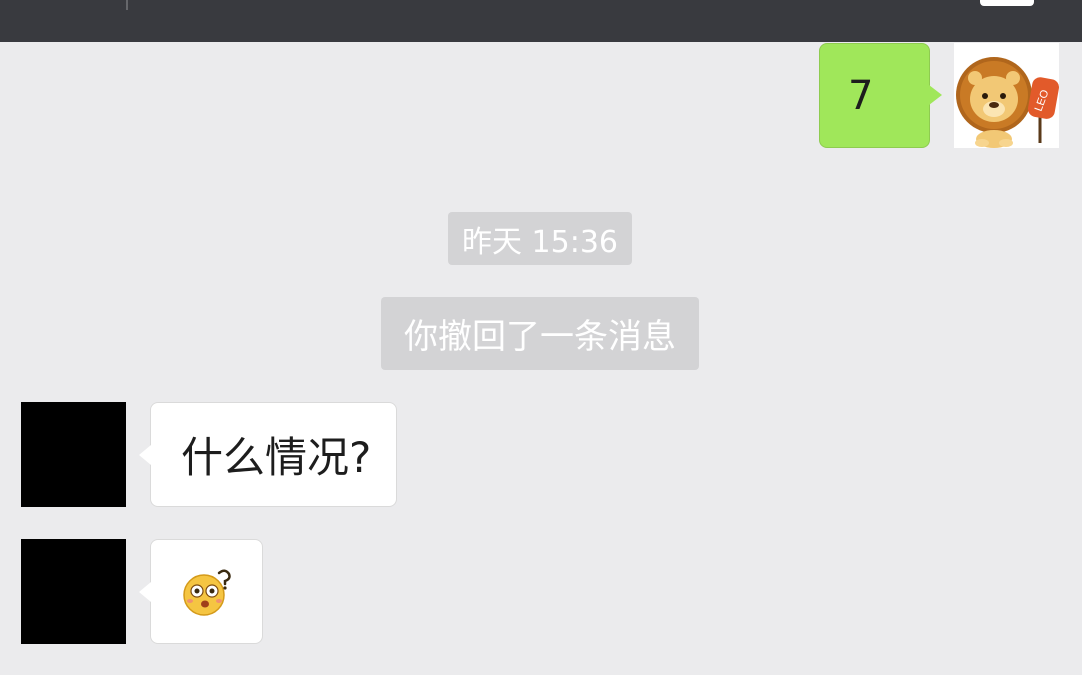 The width and height of the screenshot is (1082, 675). Describe the element at coordinates (276, 457) in the screenshot. I see `incoming-message-text: 什么情况?` at that location.